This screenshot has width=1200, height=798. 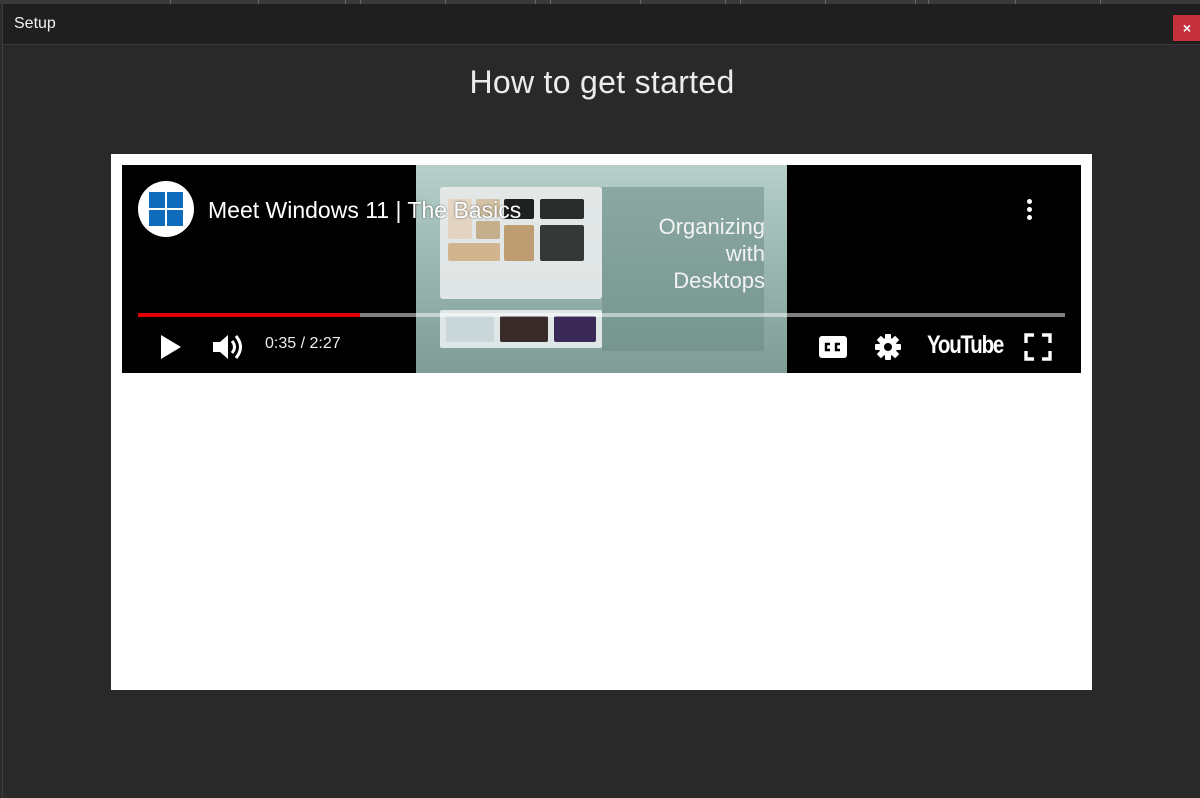 I want to click on windows-logo-icon, so click(x=166, y=209).